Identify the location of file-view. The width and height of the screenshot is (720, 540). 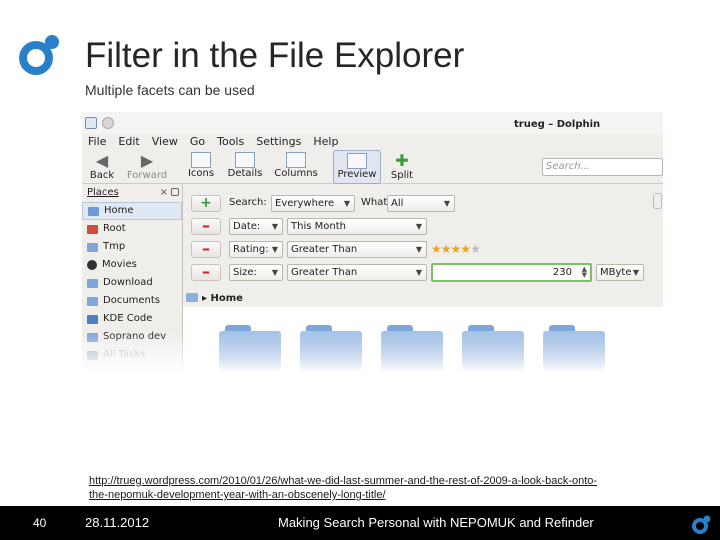
(423, 342).